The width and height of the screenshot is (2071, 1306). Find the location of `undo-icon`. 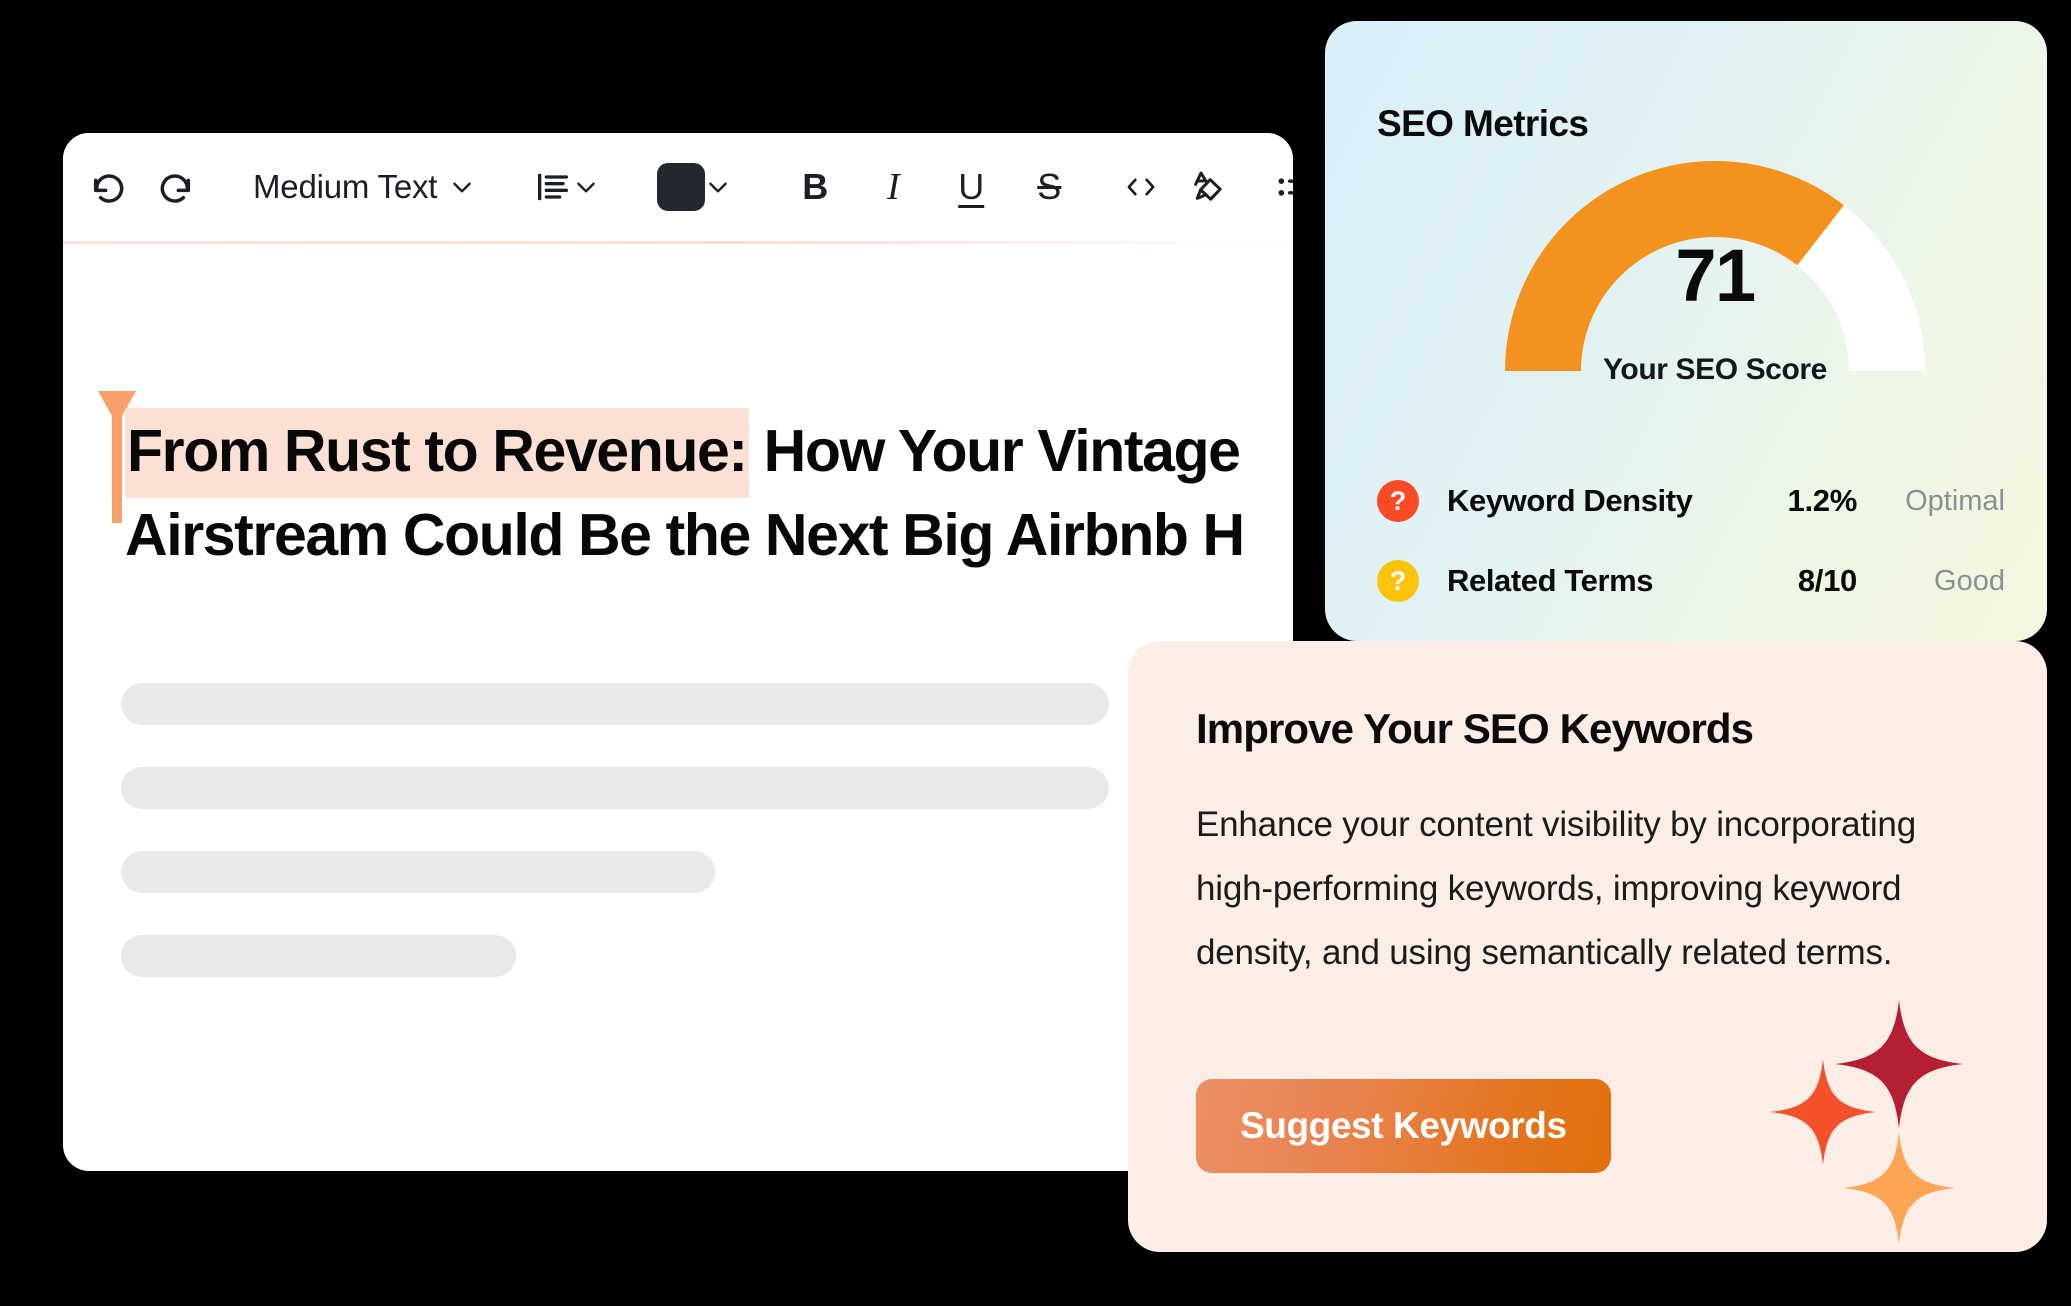

undo-icon is located at coordinates (108, 188).